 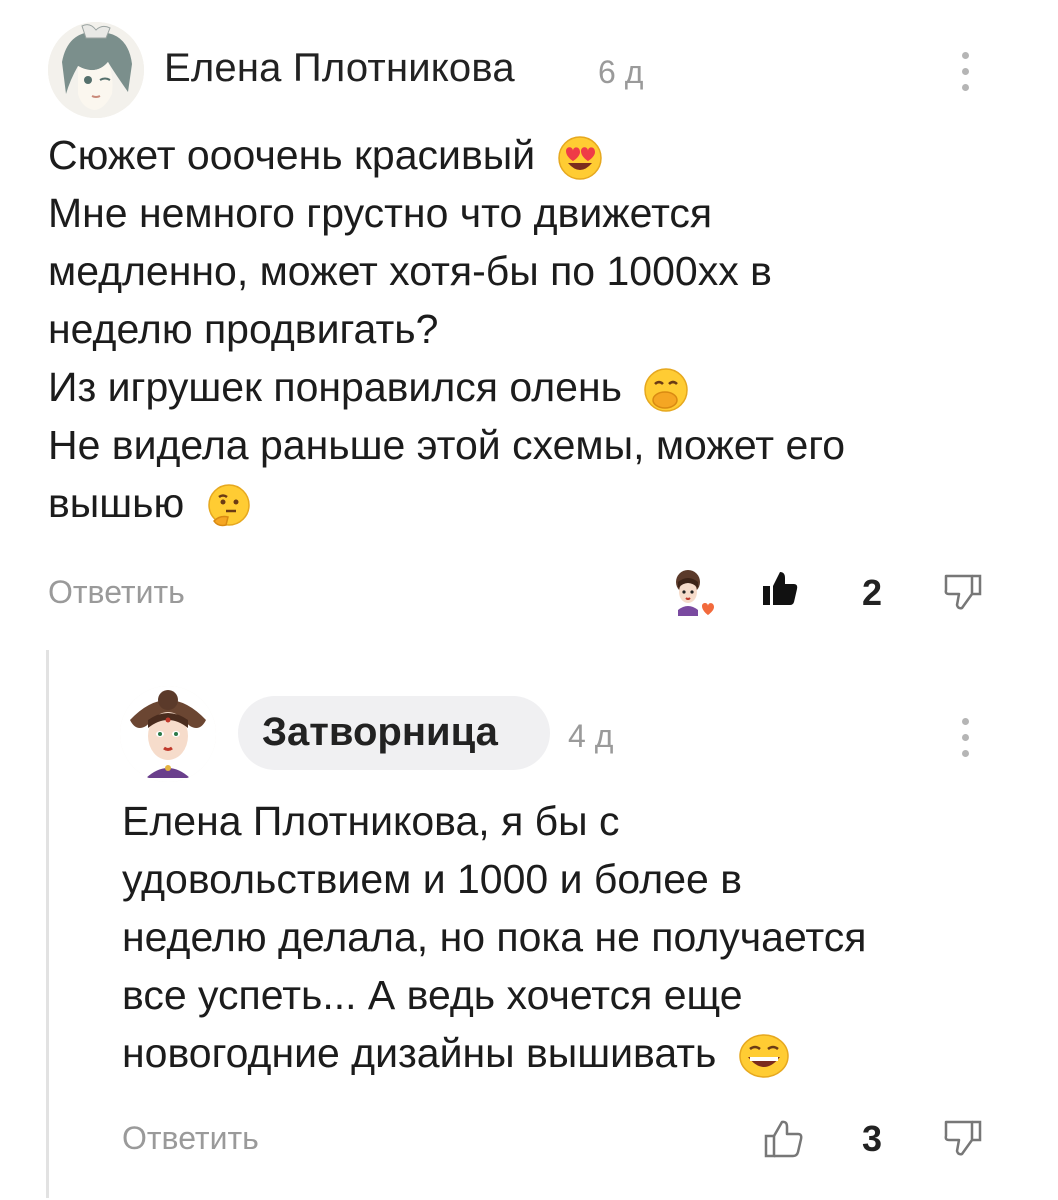 What do you see at coordinates (432, 879) in the screenshot?
I see `comment-line: удовольствием и 1000 и более в` at bounding box center [432, 879].